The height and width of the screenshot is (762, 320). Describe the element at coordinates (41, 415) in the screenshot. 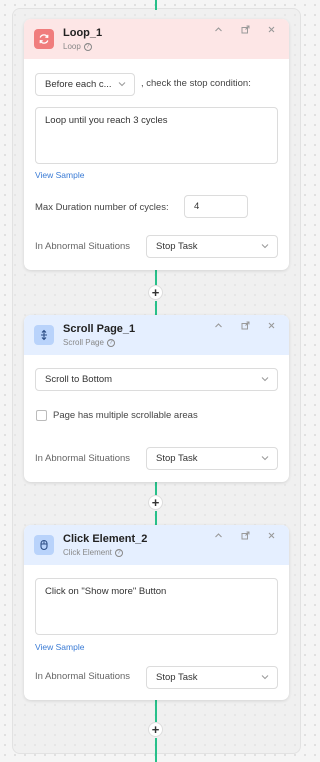

I see `multiple-scroll-areas-checkbox` at that location.